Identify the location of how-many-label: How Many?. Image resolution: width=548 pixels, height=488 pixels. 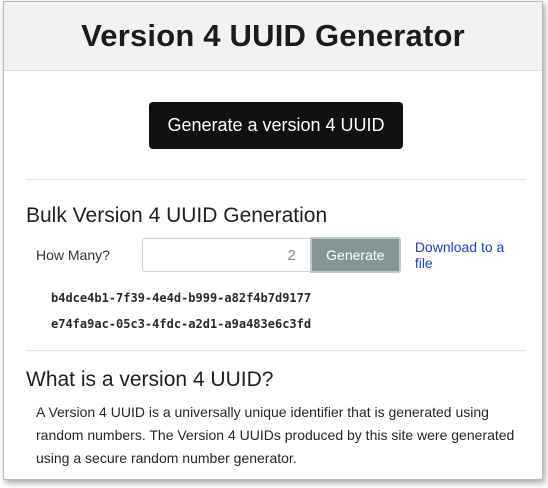
(73, 255).